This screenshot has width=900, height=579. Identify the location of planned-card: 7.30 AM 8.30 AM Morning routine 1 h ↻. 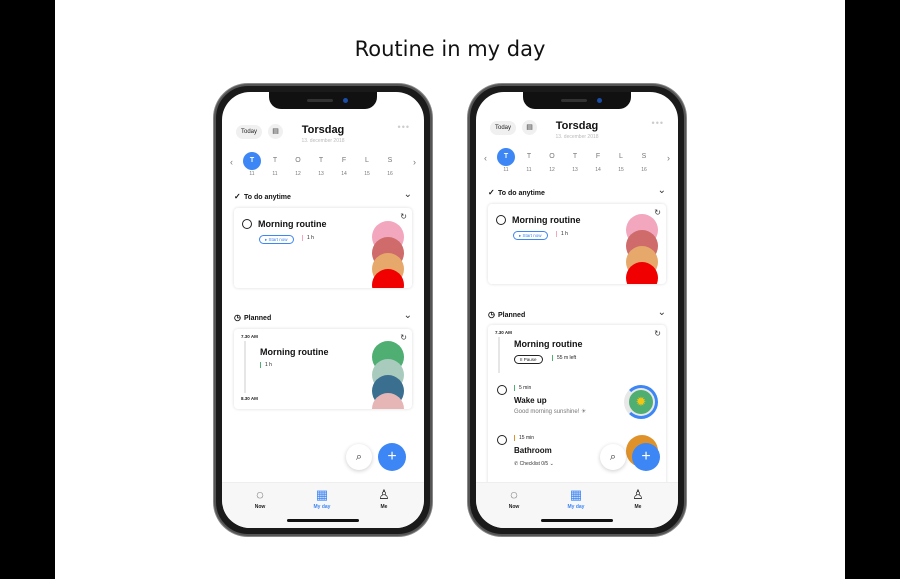
(323, 369).